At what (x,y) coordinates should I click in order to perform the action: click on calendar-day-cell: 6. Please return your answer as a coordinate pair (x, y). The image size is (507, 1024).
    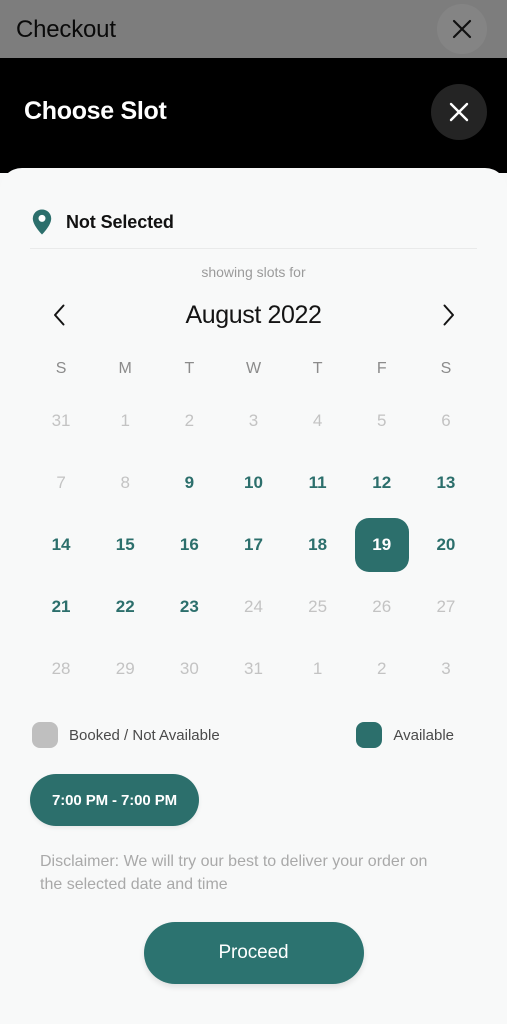
    Looking at the image, I should click on (446, 421).